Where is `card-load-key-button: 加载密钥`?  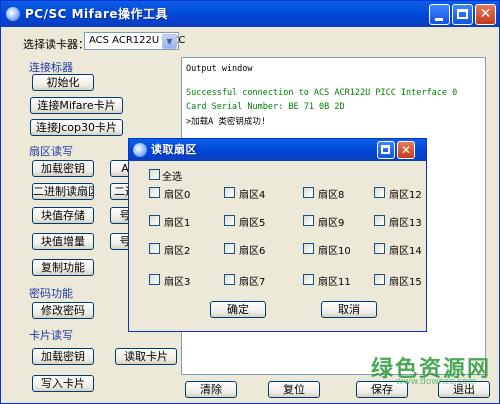
card-load-key-button: 加载密钥 is located at coordinates (63, 356).